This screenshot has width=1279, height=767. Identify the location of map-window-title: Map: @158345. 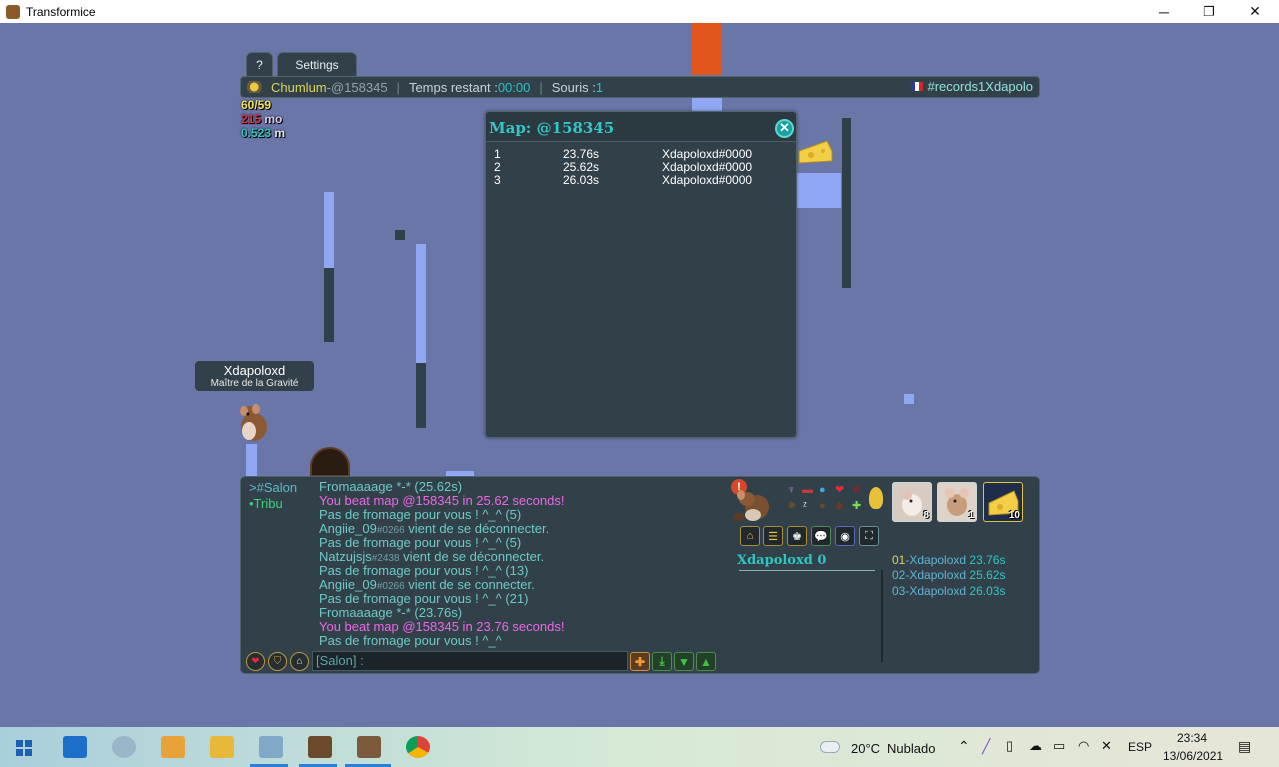
(552, 128).